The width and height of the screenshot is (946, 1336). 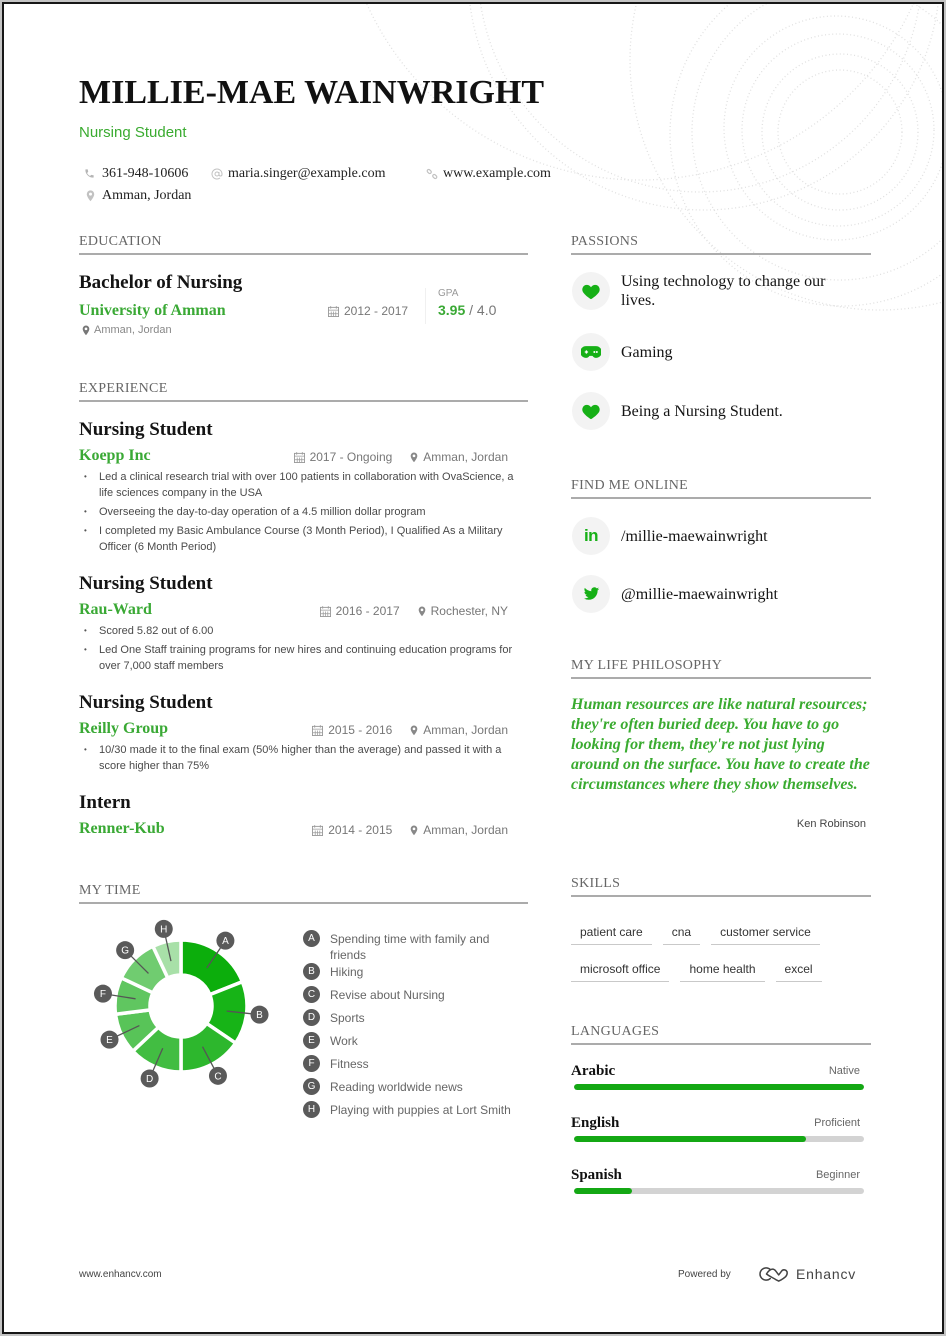 I want to click on skill-tag: excel, so click(x=798, y=970).